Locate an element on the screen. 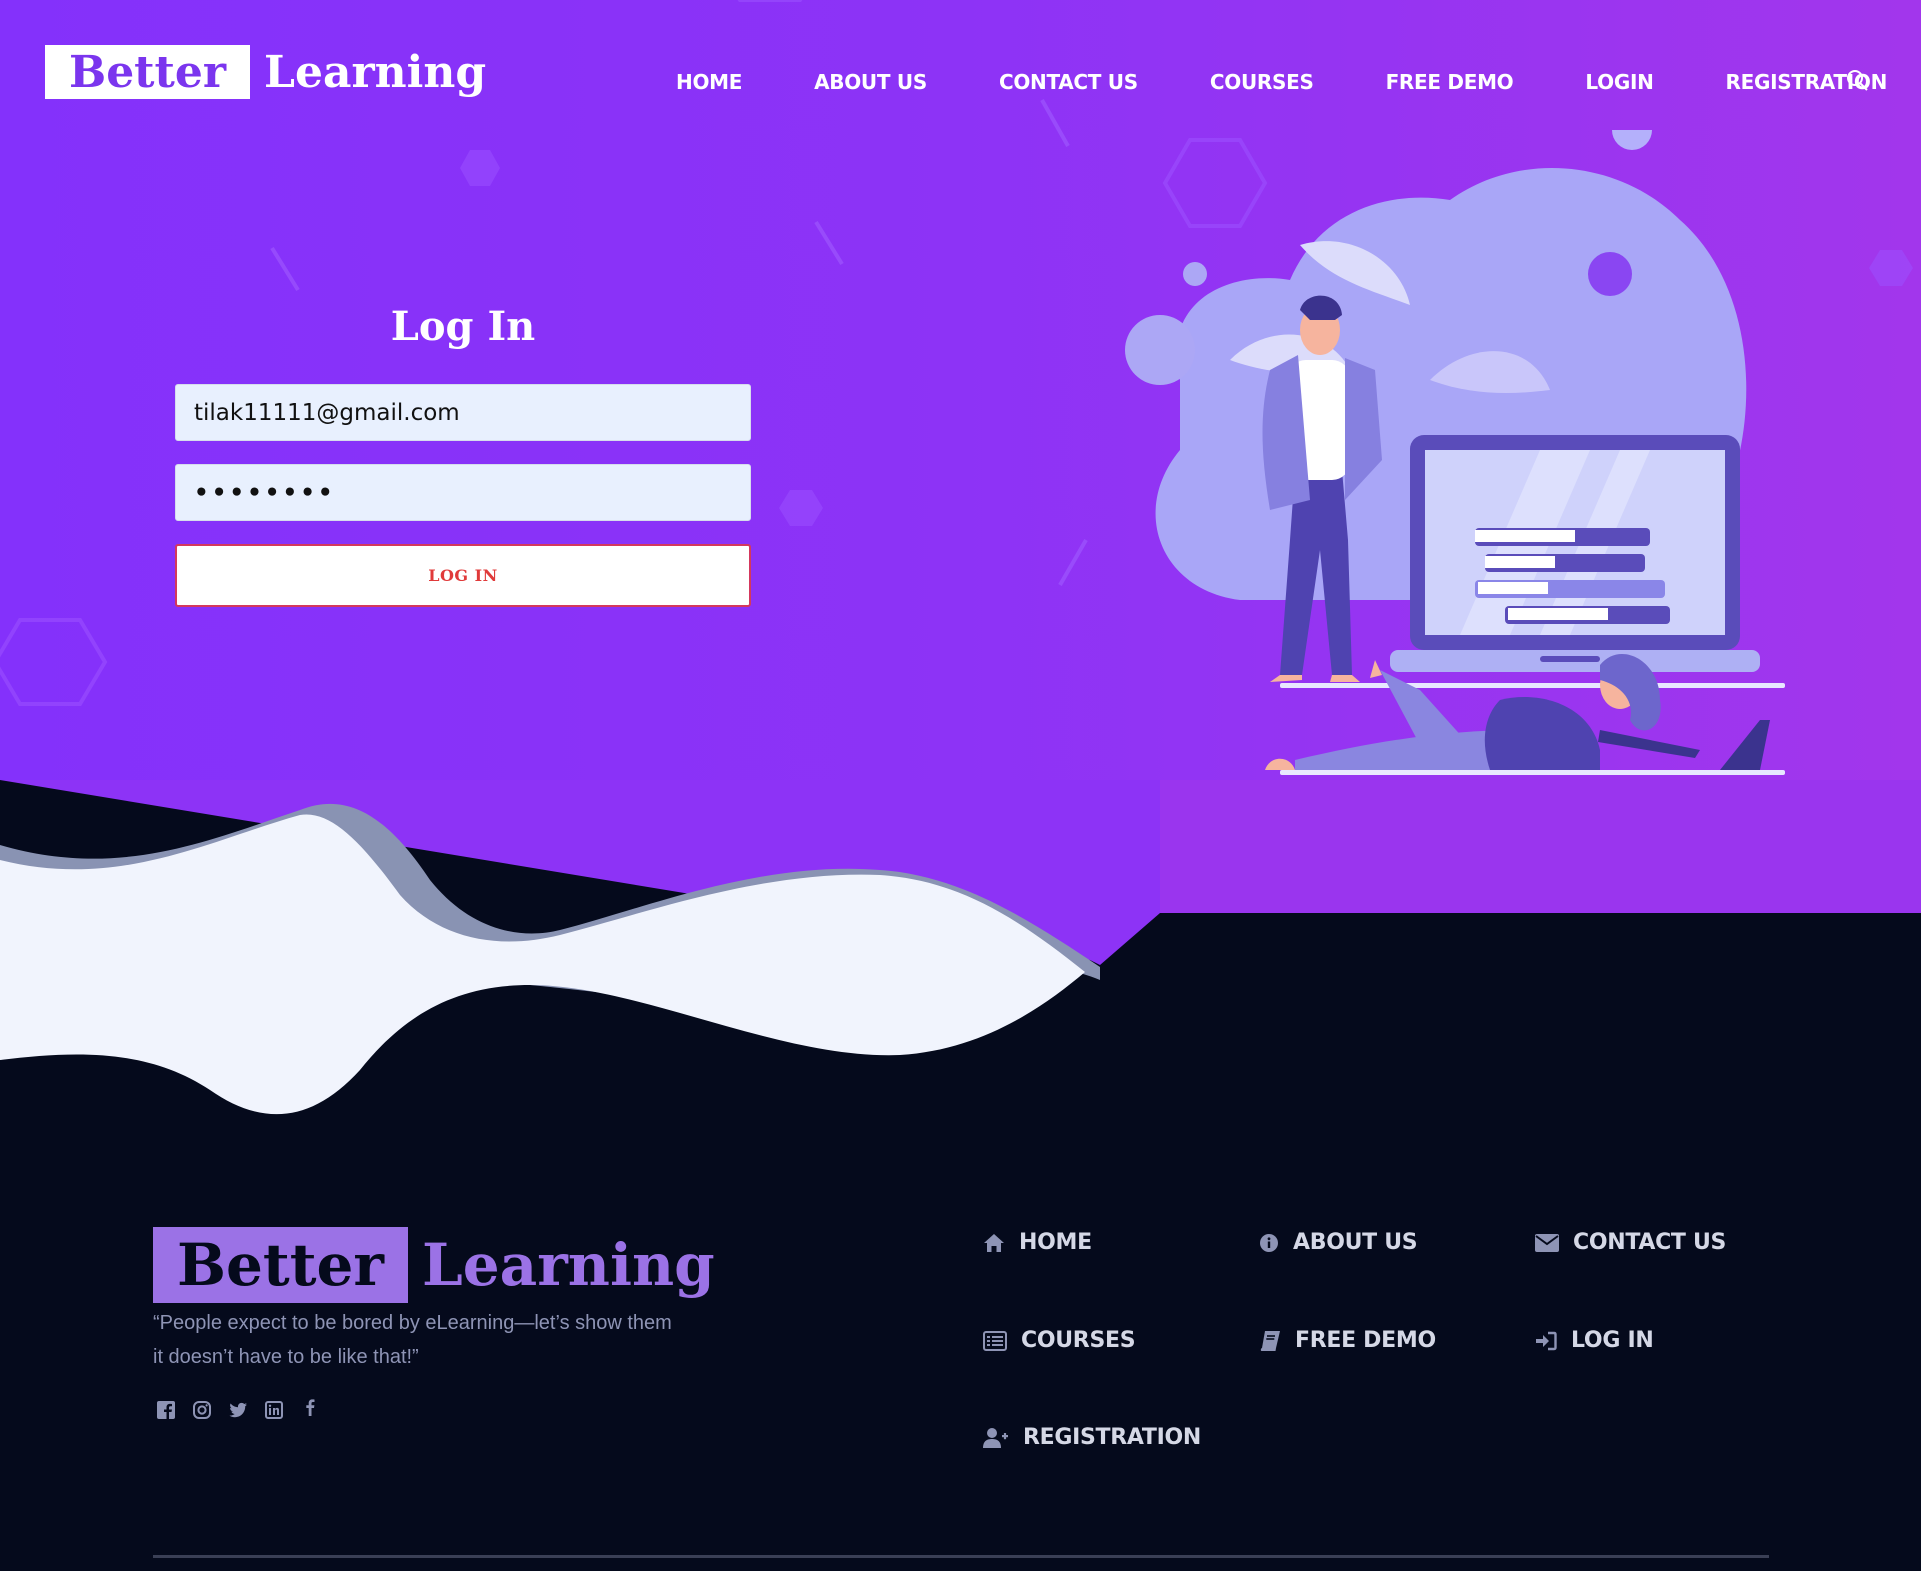 This screenshot has height=1571, width=1921. footer-link-registration: REGISTRATION is located at coordinates (1092, 1437).